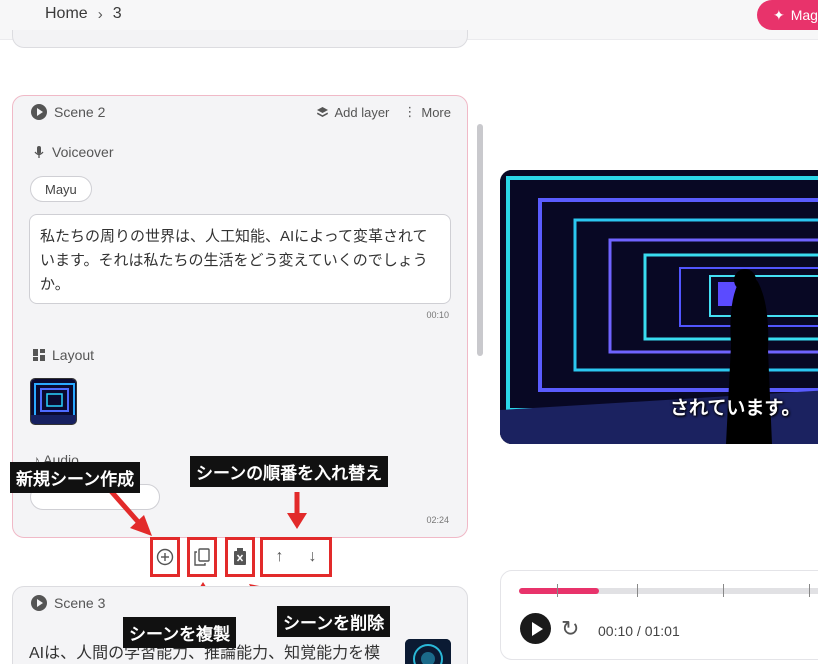  I want to click on playback-time: 00:10 / 01:01, so click(639, 631).